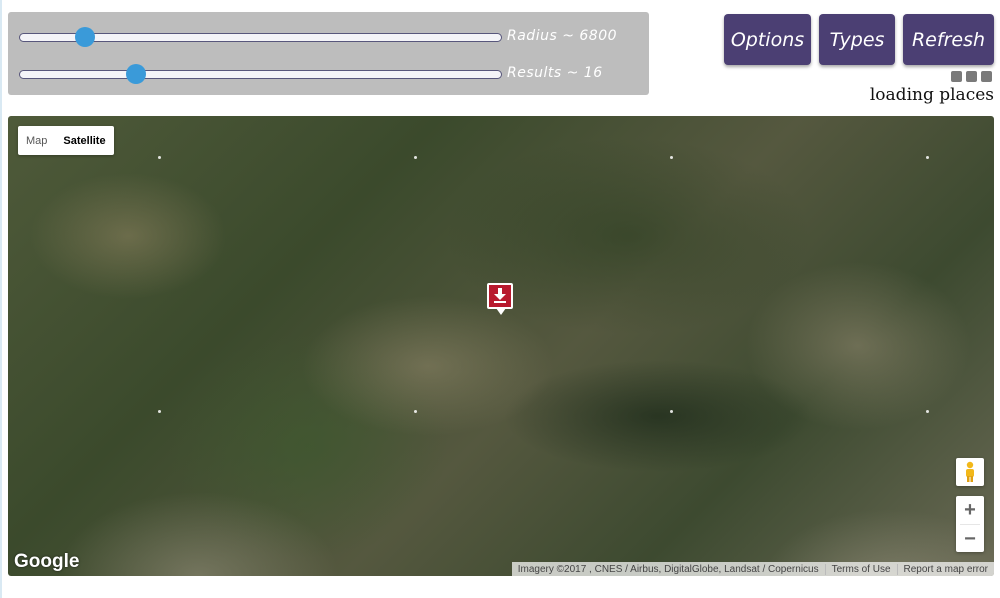  Describe the element at coordinates (767, 39) in the screenshot. I see `options-button: Options` at that location.